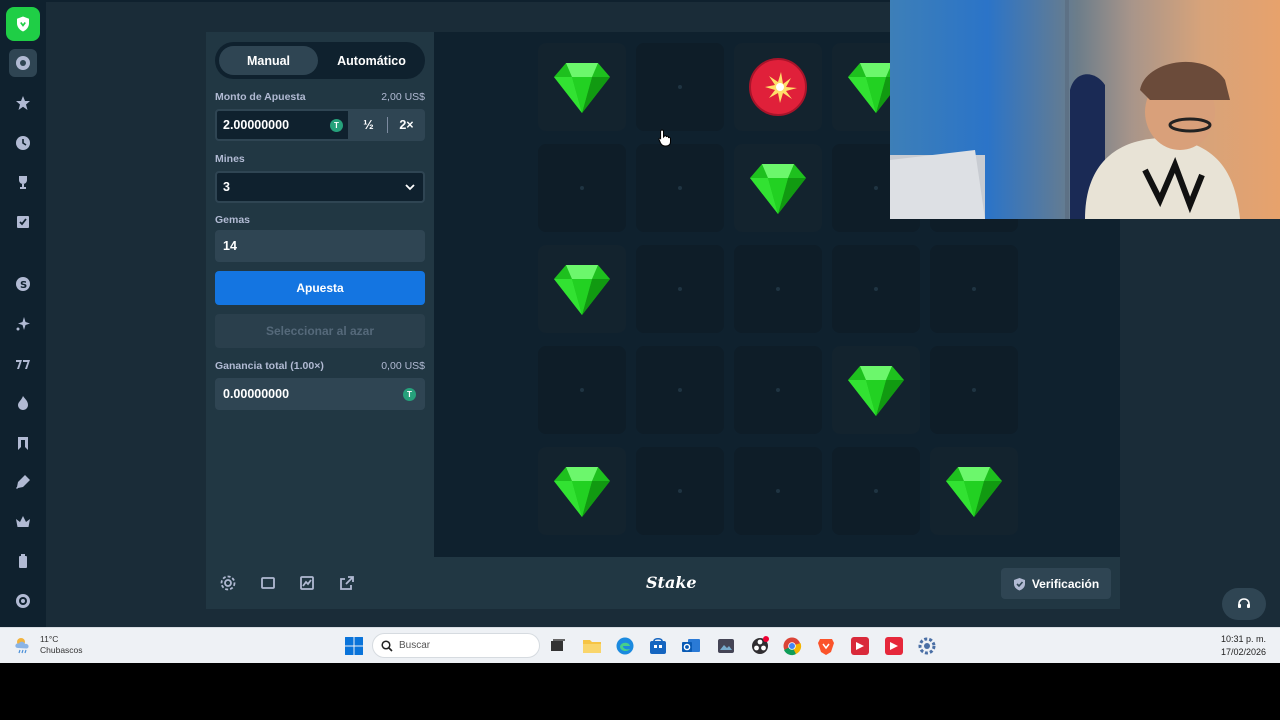 The image size is (1280, 720). I want to click on mine-tile-r5-c4, so click(876, 491).